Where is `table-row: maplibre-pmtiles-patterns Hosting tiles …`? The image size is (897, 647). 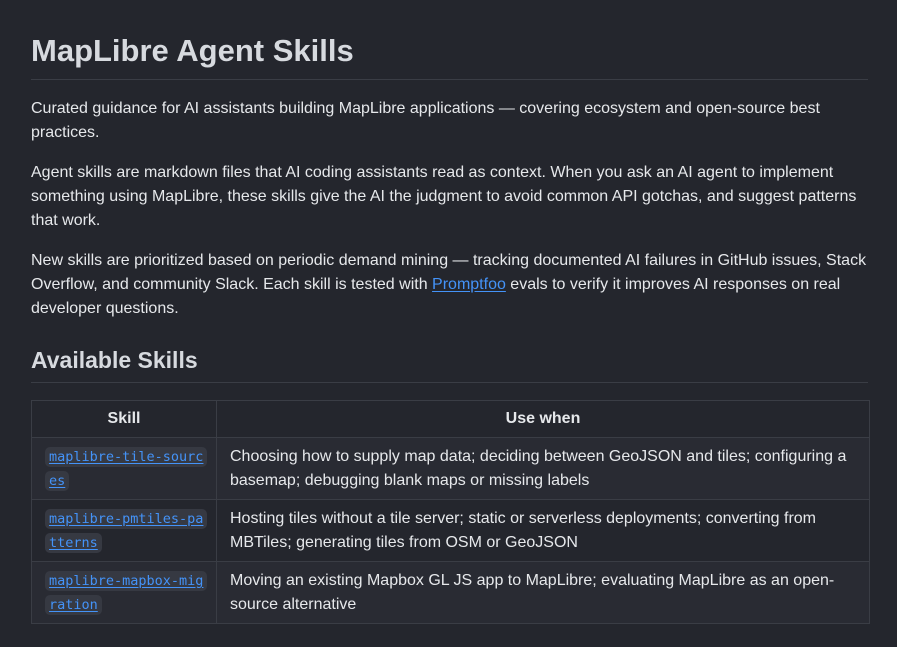 table-row: maplibre-pmtiles-patterns Hosting tiles … is located at coordinates (450, 530).